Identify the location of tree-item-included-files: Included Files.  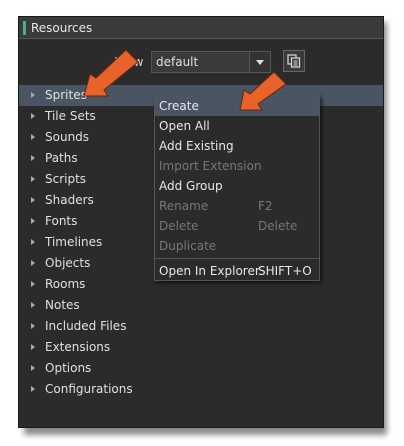
(201, 326).